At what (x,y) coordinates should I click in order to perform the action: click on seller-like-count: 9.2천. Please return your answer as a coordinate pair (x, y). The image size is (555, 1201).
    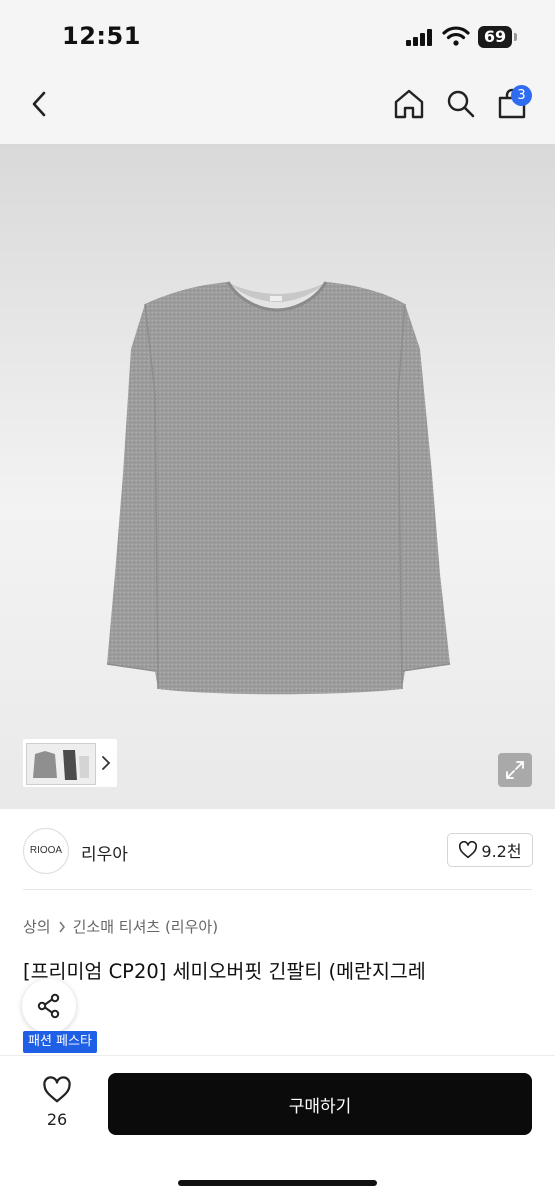
    Looking at the image, I should click on (501, 851).